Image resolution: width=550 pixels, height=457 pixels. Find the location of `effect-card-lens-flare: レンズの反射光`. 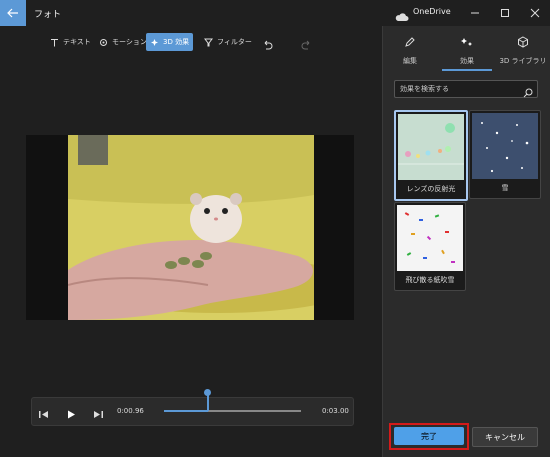

effect-card-lens-flare: レンズの反射光 is located at coordinates (431, 155).